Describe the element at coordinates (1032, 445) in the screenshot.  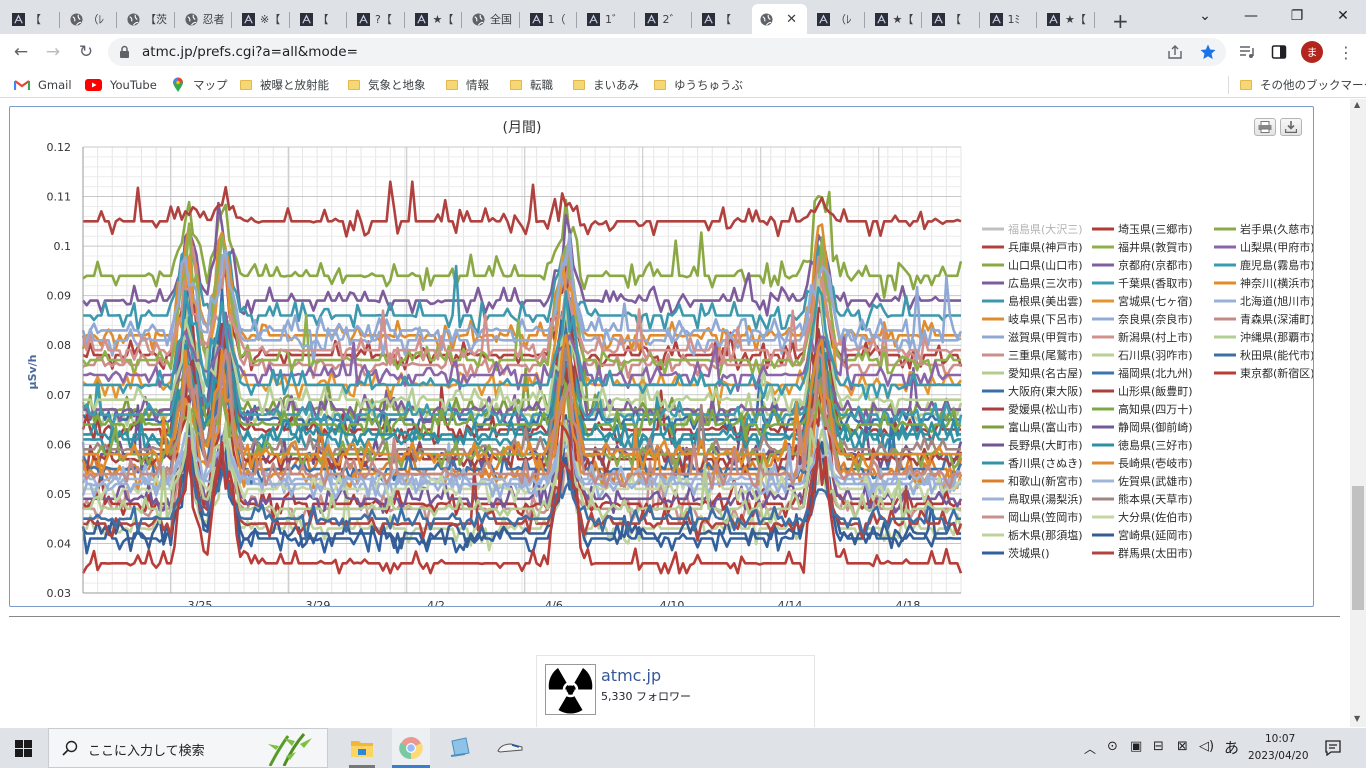
I see `legend-item: 長野県(大町市)` at that location.